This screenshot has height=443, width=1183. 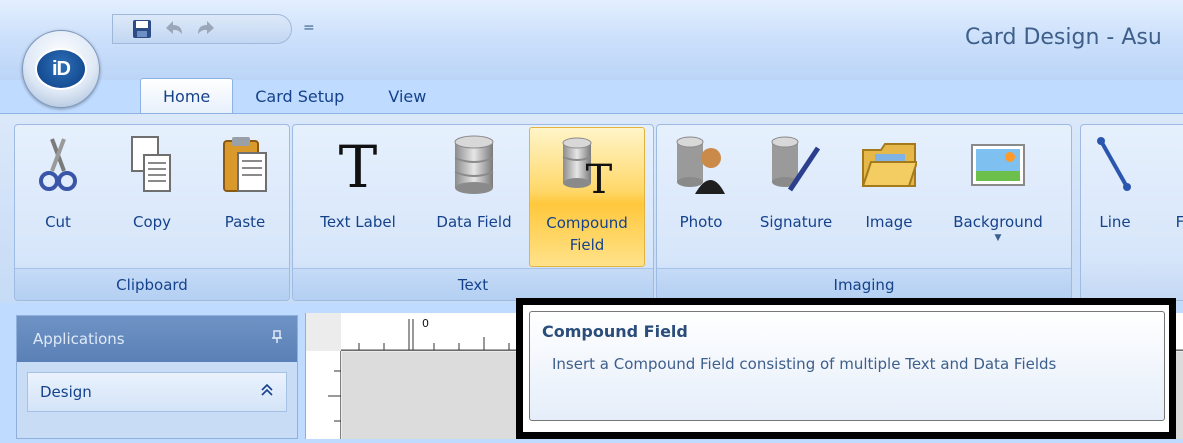 I want to click on ribbon-tabs: Home Card Setup View, so click(x=294, y=96).